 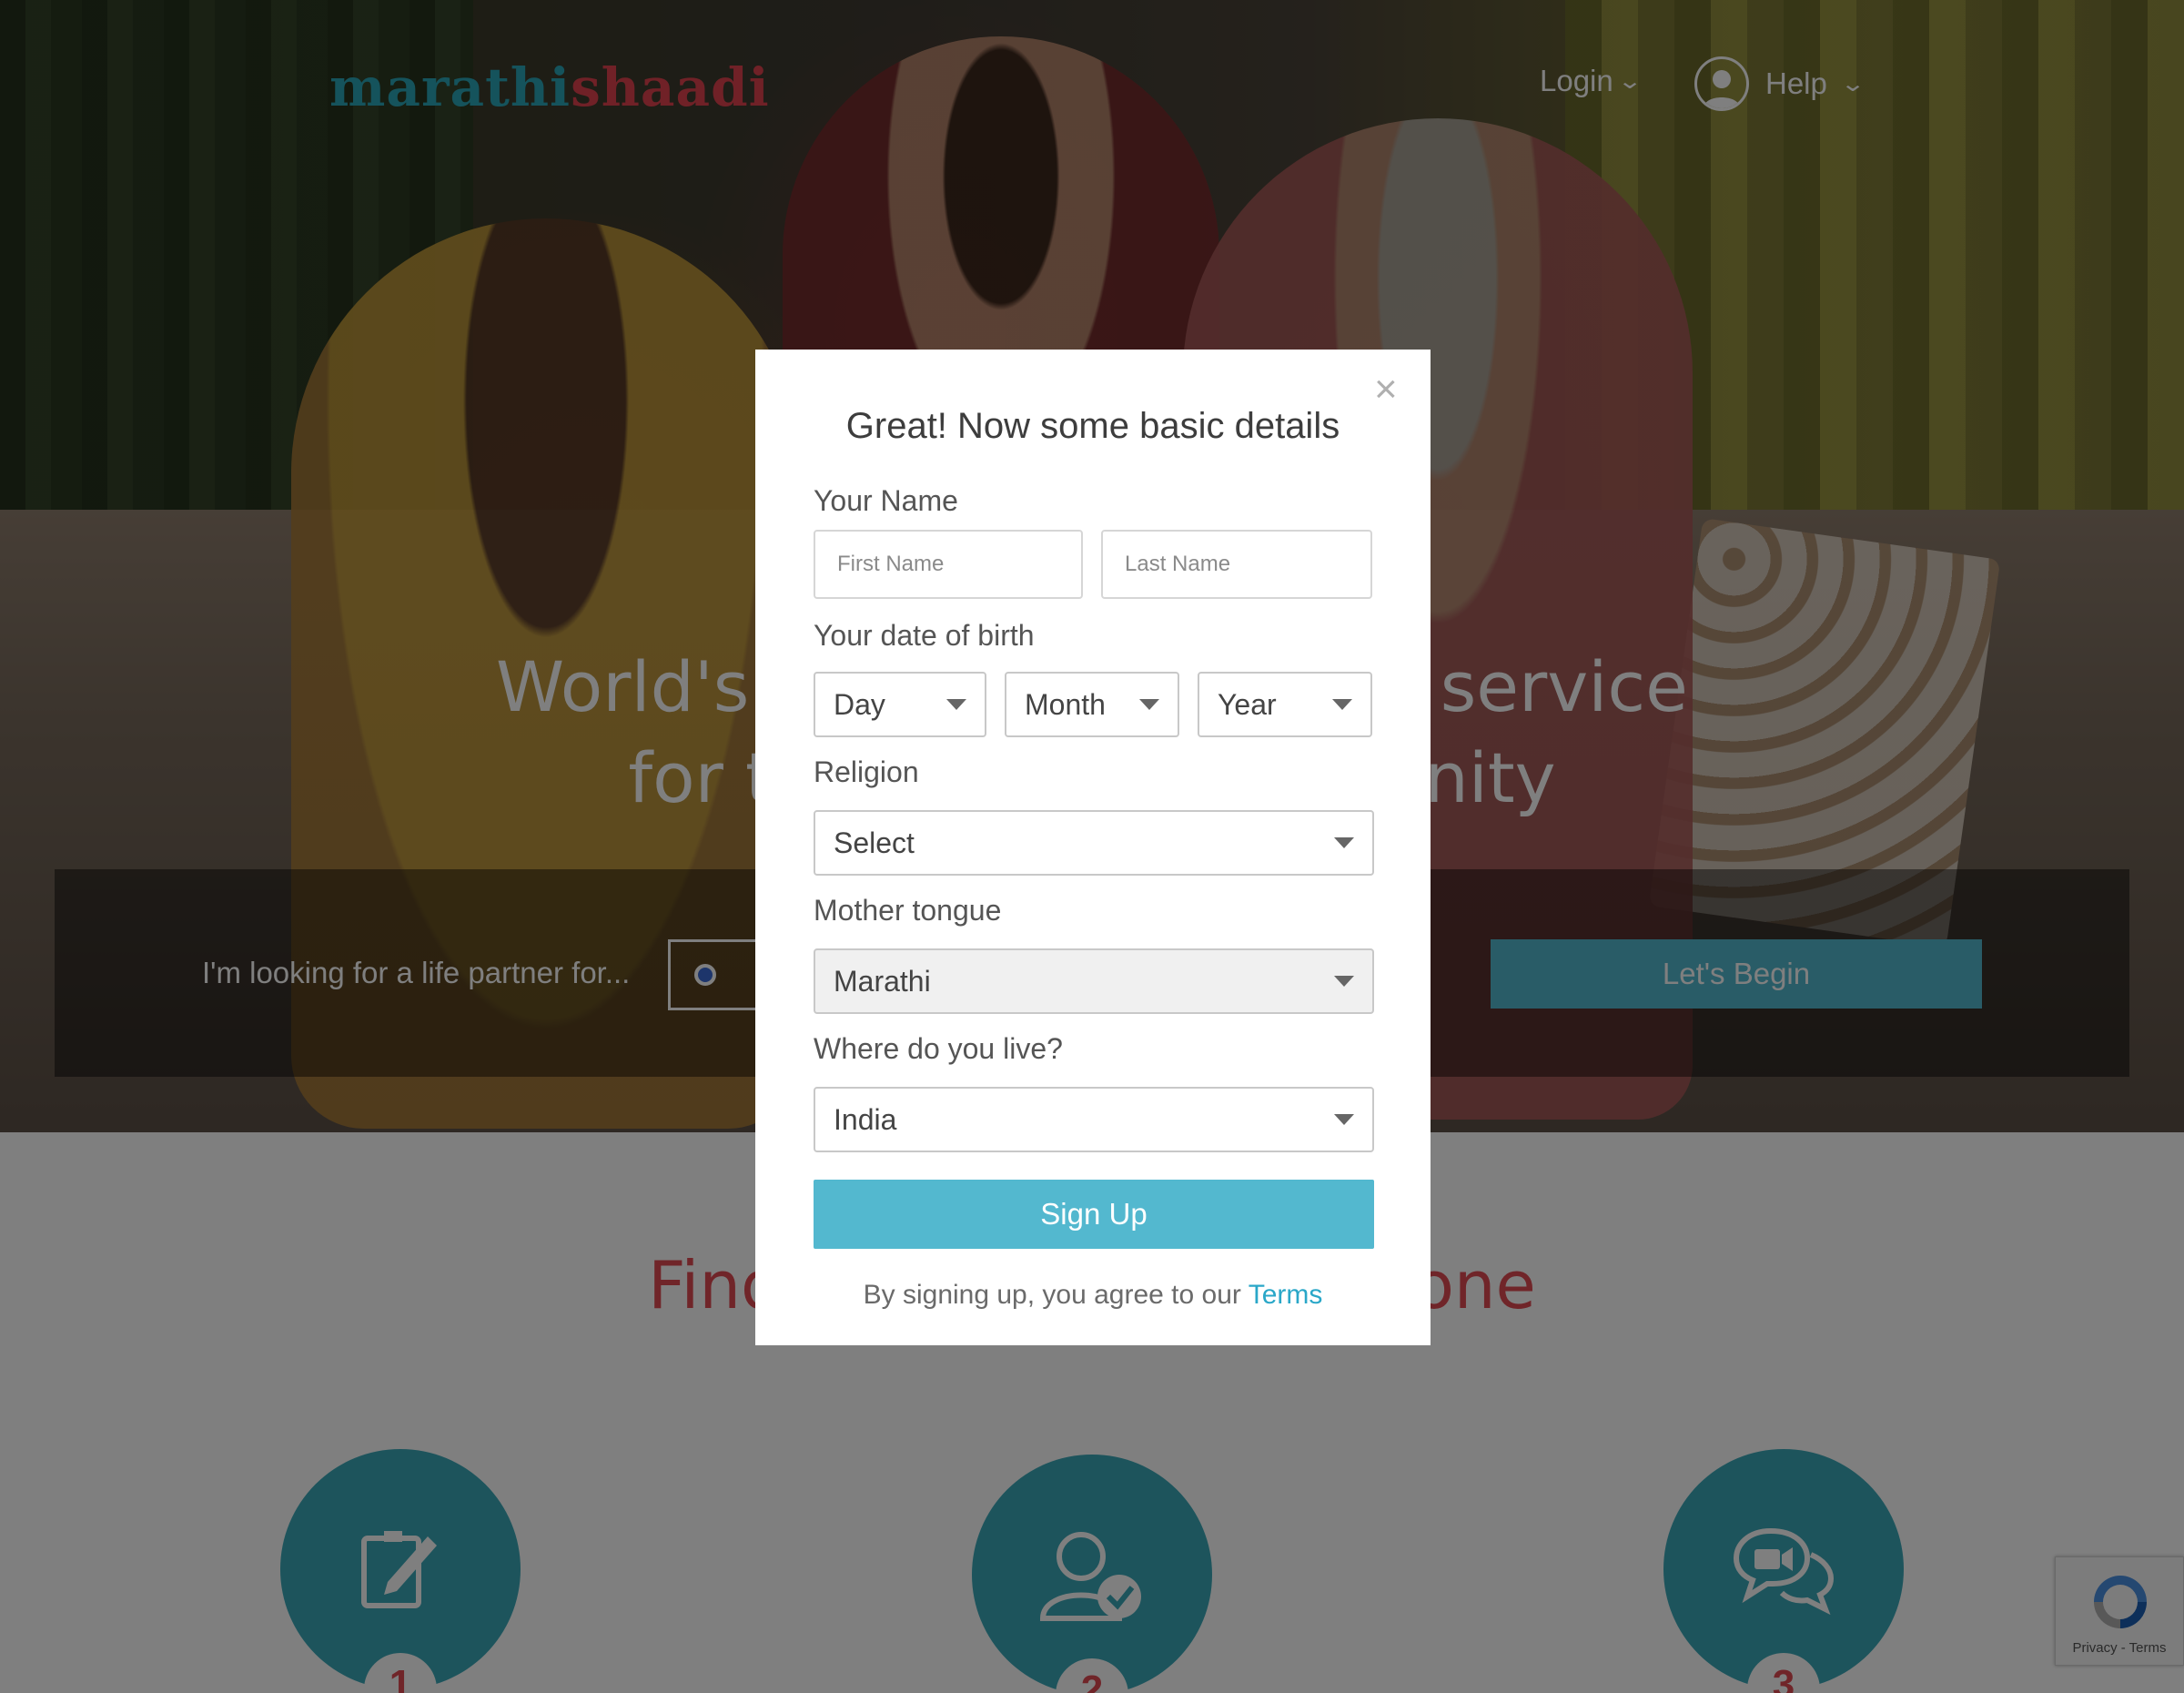 What do you see at coordinates (867, 771) in the screenshot?
I see `religion-label: Religion` at bounding box center [867, 771].